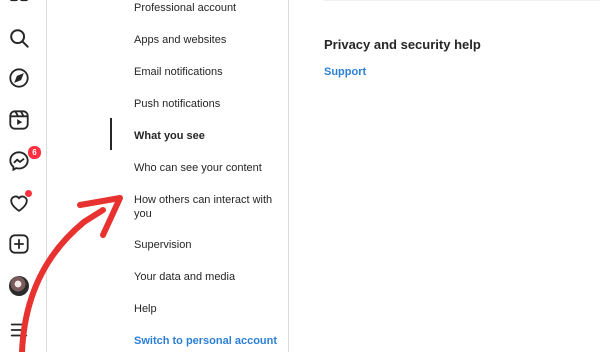 The image size is (600, 352). I want to click on settings-item-apps-and-websites: Apps and websites, so click(209, 40).